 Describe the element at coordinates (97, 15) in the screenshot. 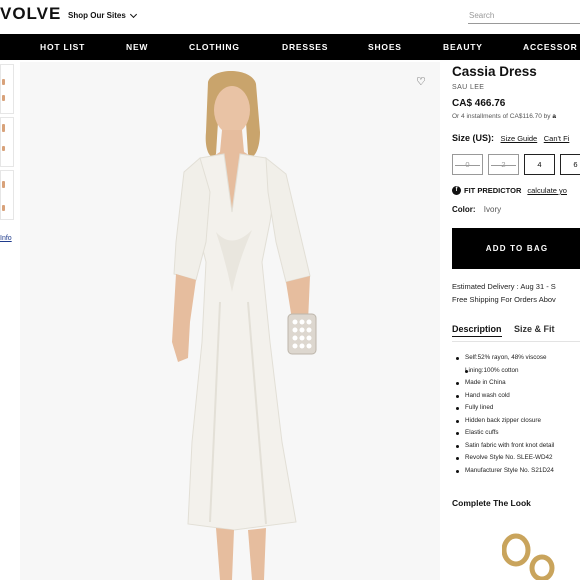

I see `shop-our-sites-label: Shop Our Sites` at that location.